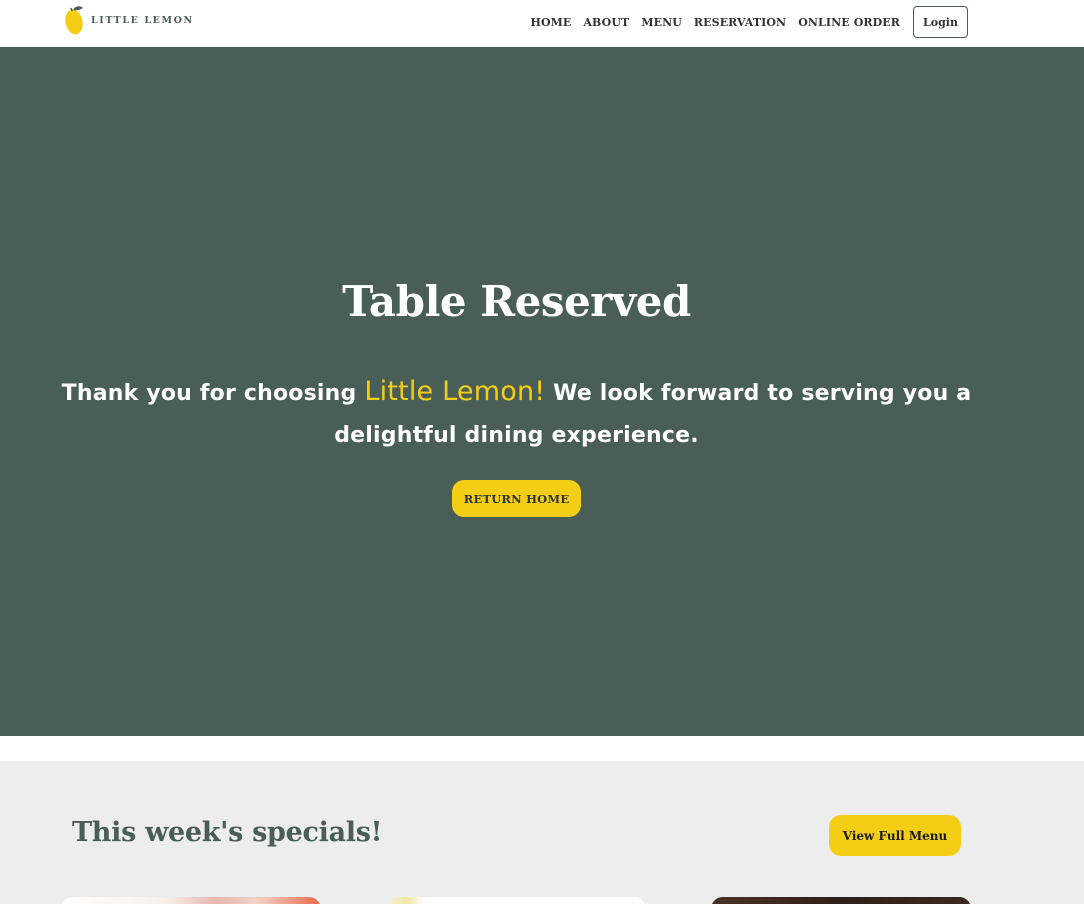 The image size is (1084, 904). Describe the element at coordinates (213, 393) in the screenshot. I see `message-before: Thank you for choosing` at that location.